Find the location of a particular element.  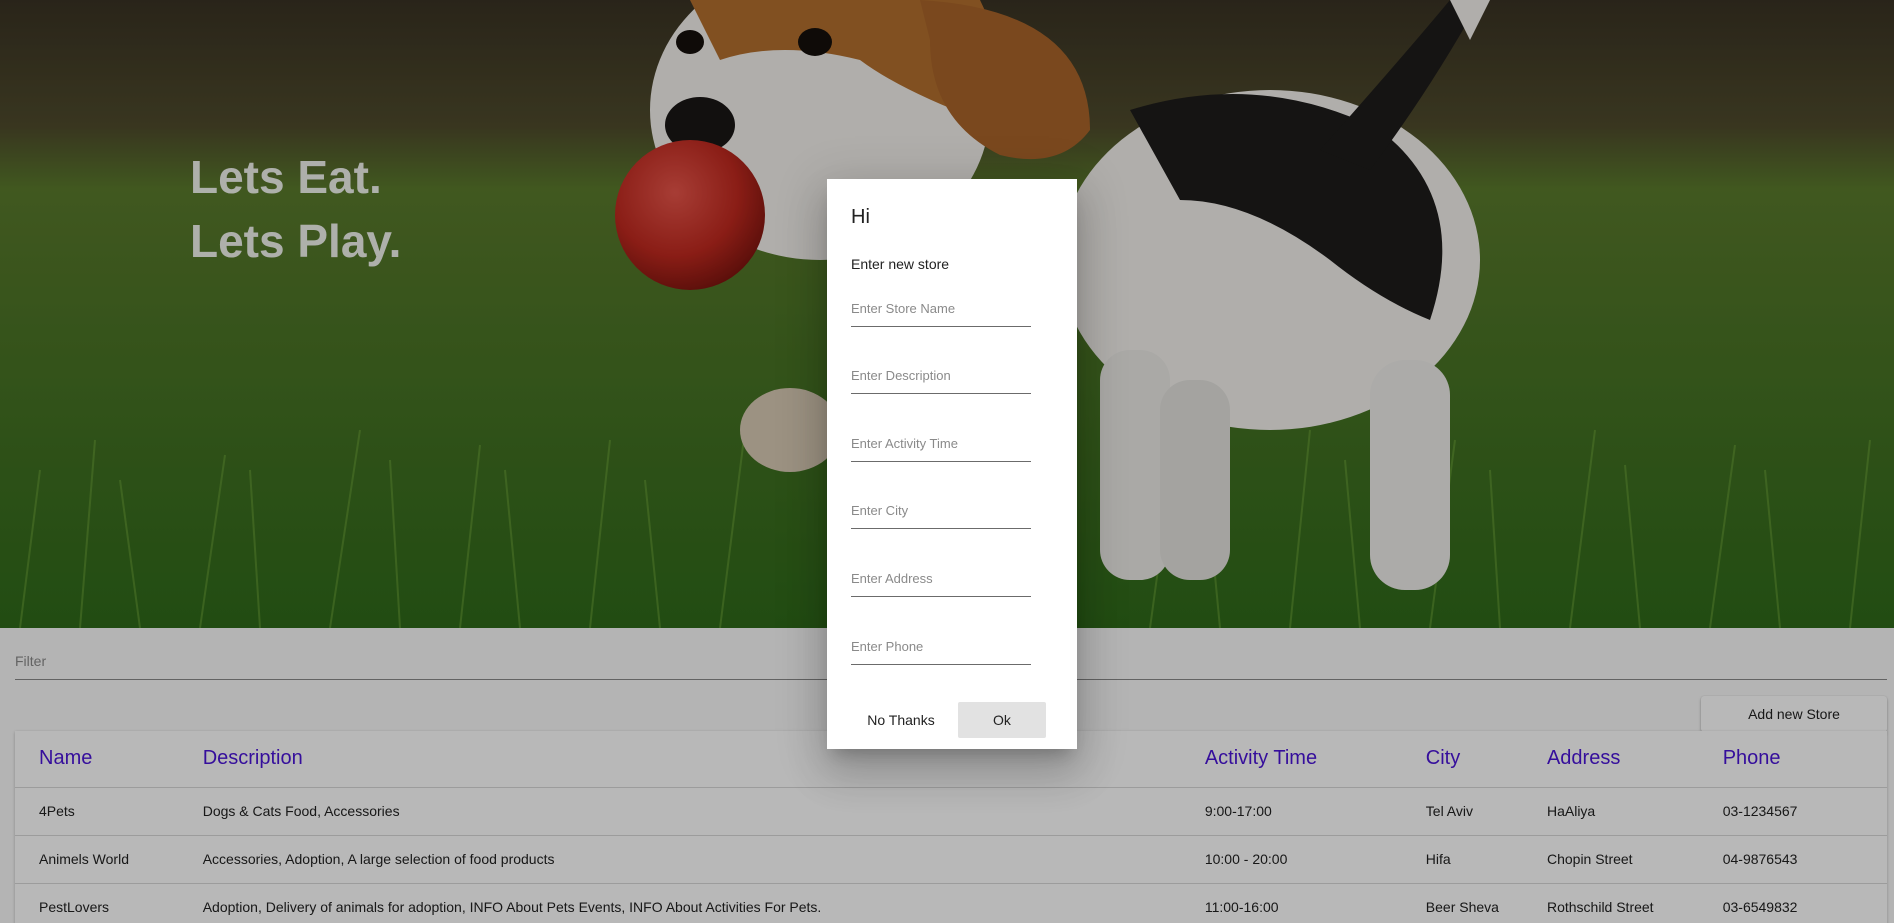

phone-field is located at coordinates (941, 647).